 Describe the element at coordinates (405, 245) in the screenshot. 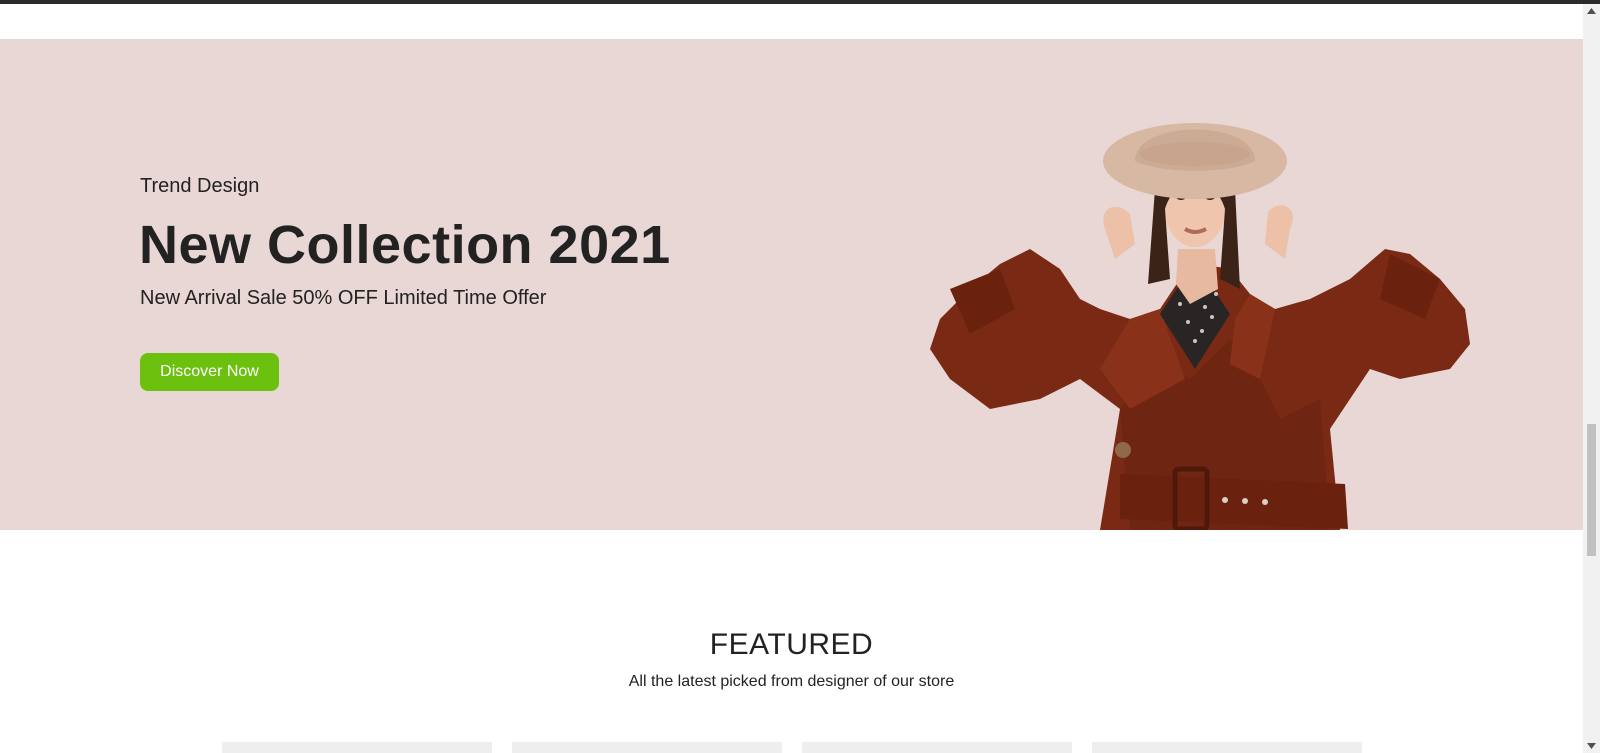

I see `hero-title: New Collection 2021` at that location.